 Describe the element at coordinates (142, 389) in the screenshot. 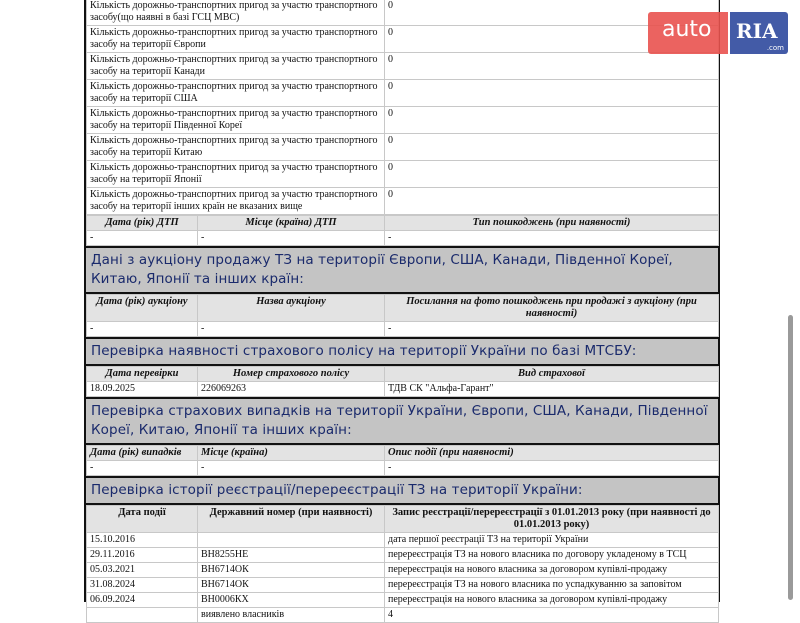

I see `insurance-cell: 18.09.2025` at that location.